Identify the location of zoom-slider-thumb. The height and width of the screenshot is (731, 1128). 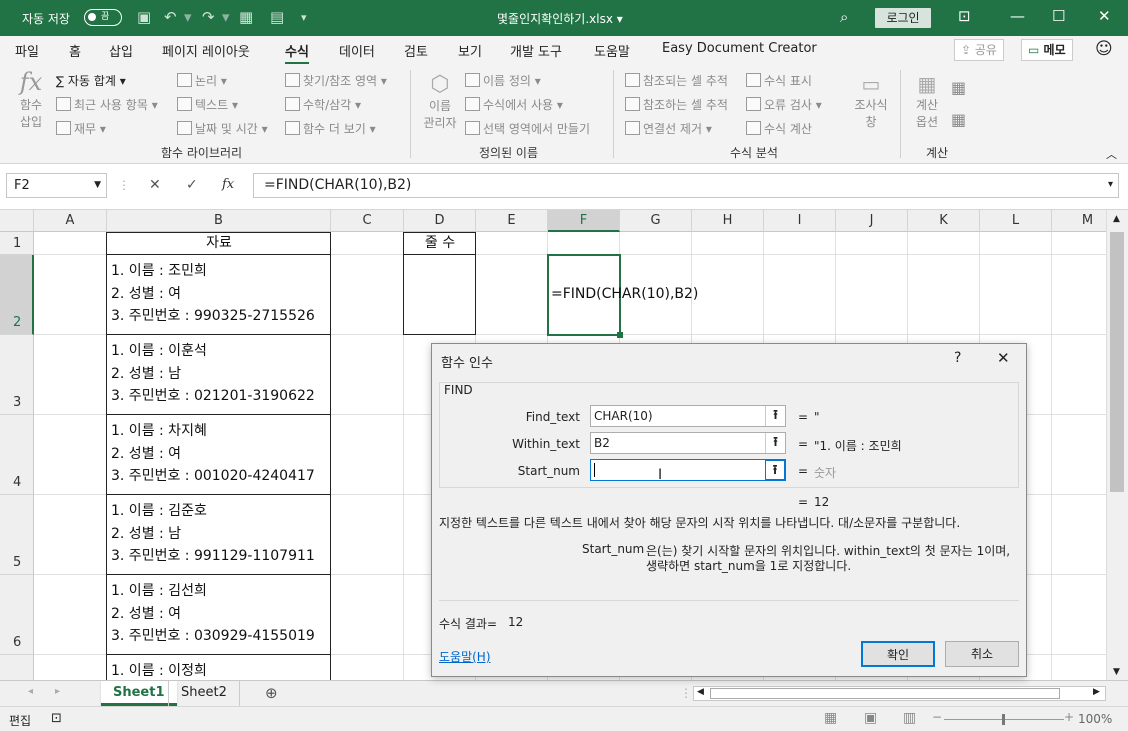
(1003, 719).